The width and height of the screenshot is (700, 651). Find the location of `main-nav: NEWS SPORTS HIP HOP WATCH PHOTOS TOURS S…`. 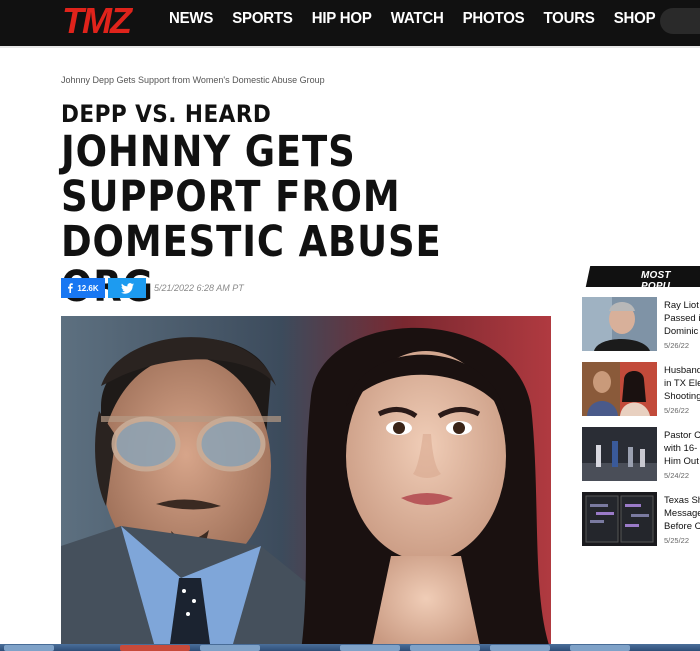

main-nav: NEWS SPORTS HIP HOP WATCH PHOTOS TOURS S… is located at coordinates (421, 19).